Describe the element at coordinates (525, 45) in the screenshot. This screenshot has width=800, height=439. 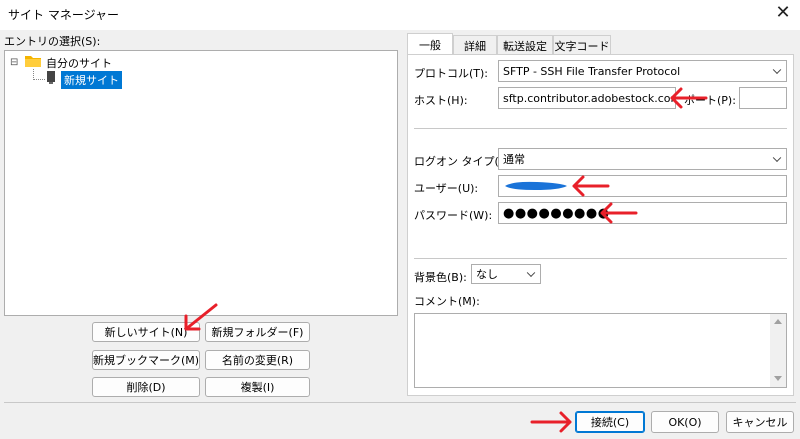
I see `tab-transfer-settings: 転送設定` at that location.